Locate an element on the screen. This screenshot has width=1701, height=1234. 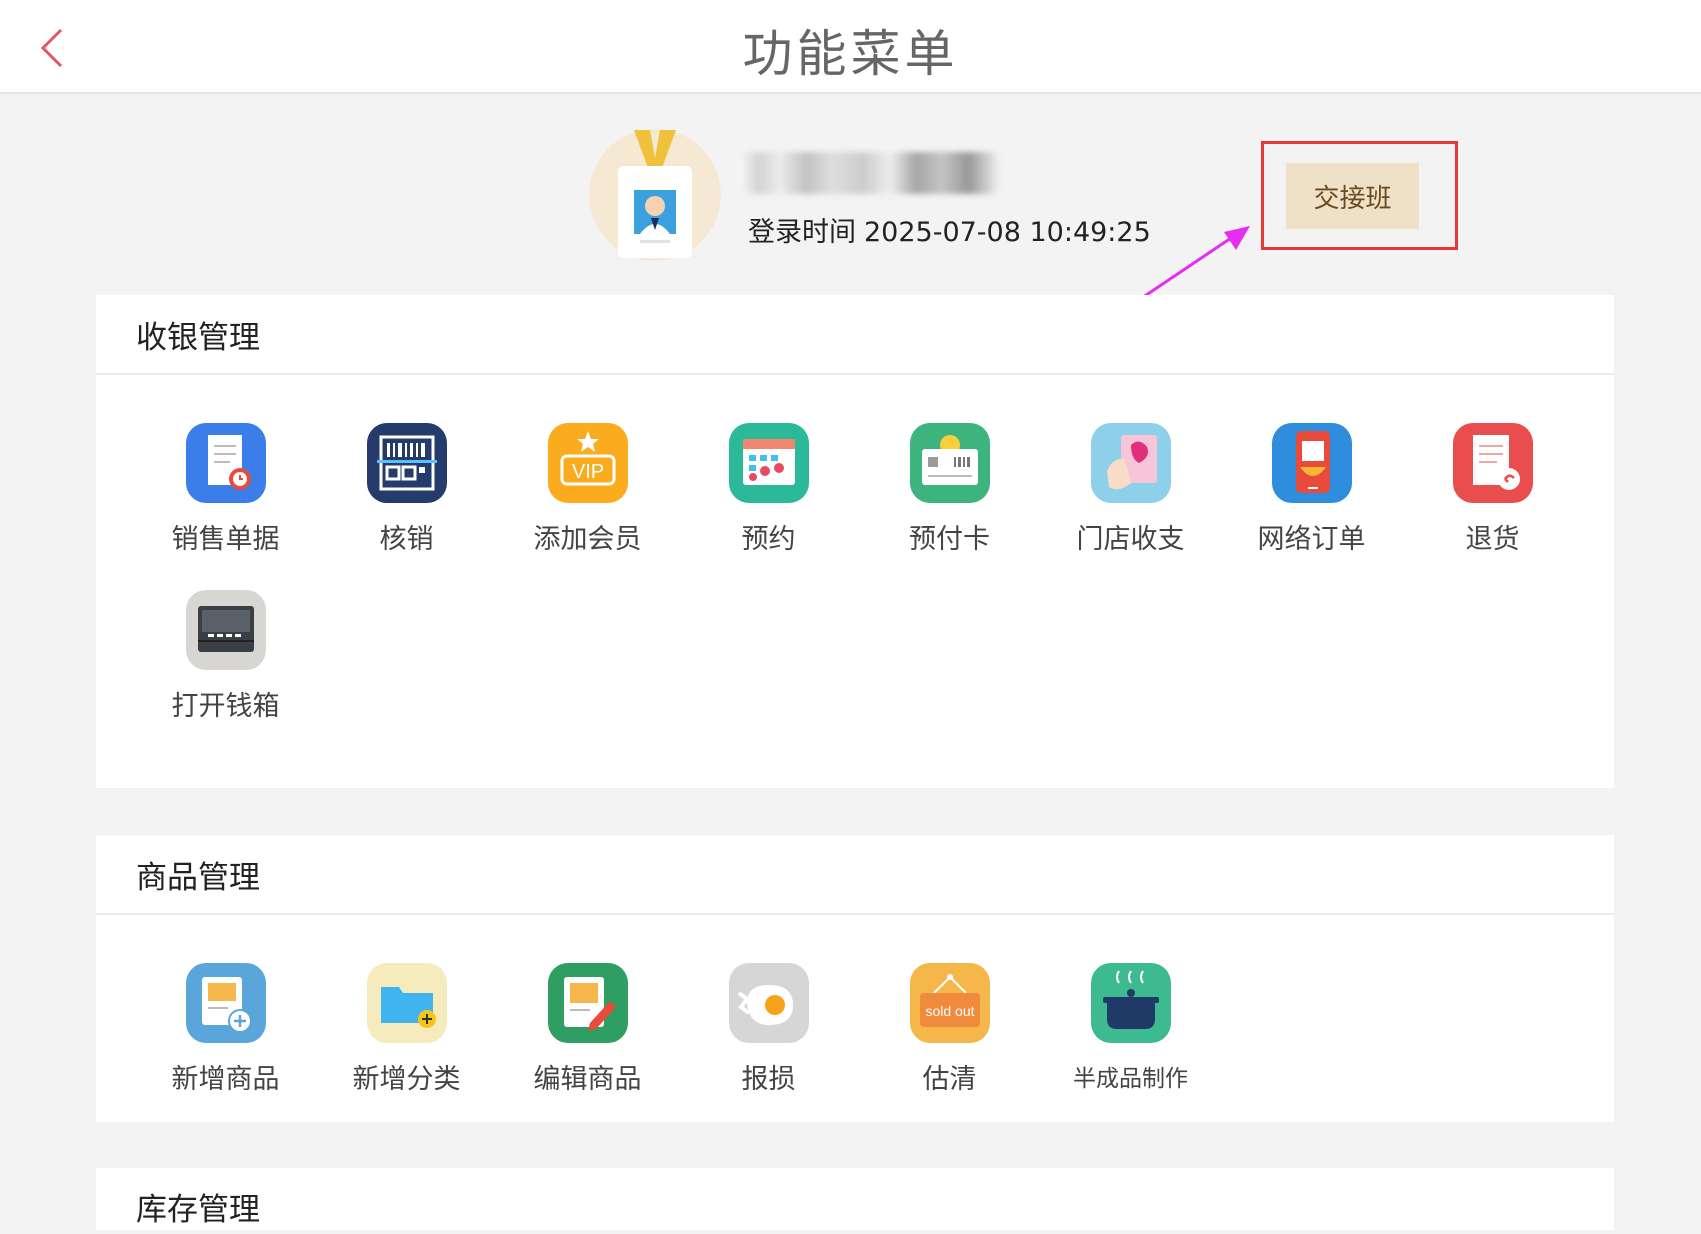
top-bar: 功能菜单 is located at coordinates (850, 47).